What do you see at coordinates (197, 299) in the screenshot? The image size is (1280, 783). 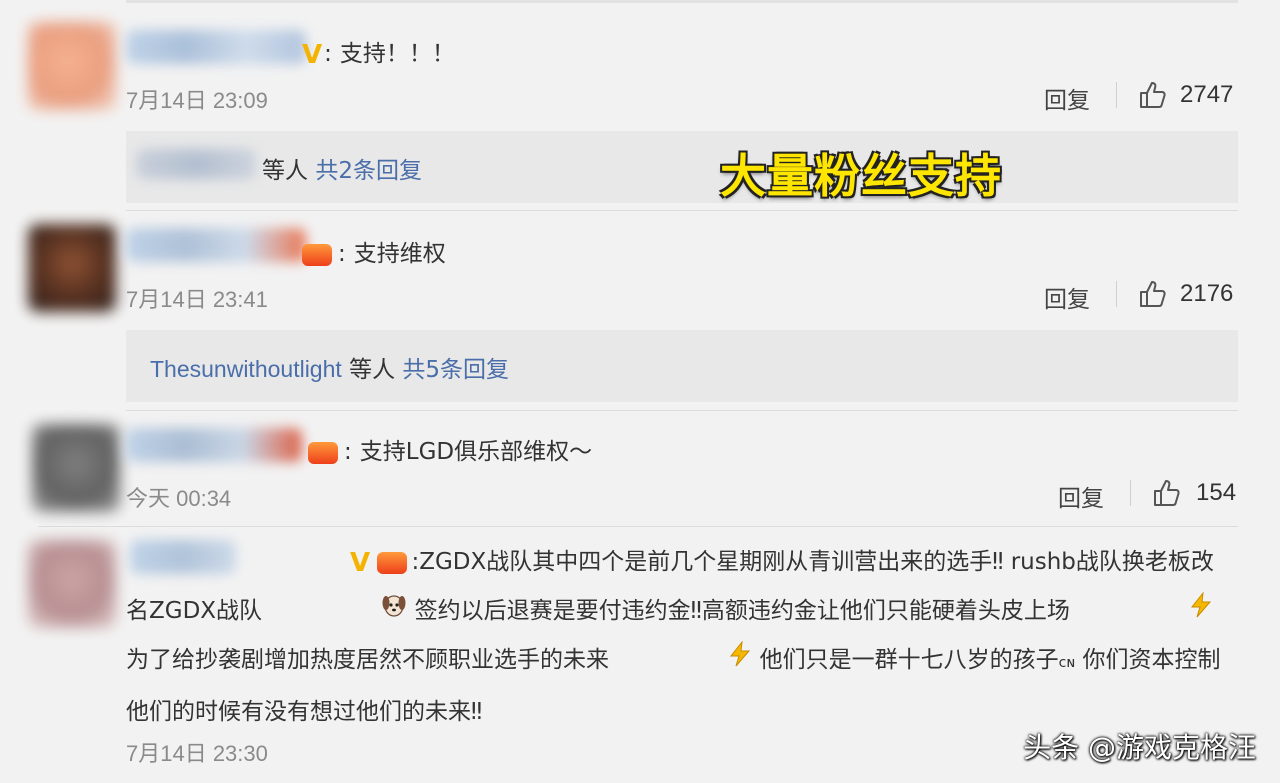 I see `comment-time: 7月14日 23:41` at bounding box center [197, 299].